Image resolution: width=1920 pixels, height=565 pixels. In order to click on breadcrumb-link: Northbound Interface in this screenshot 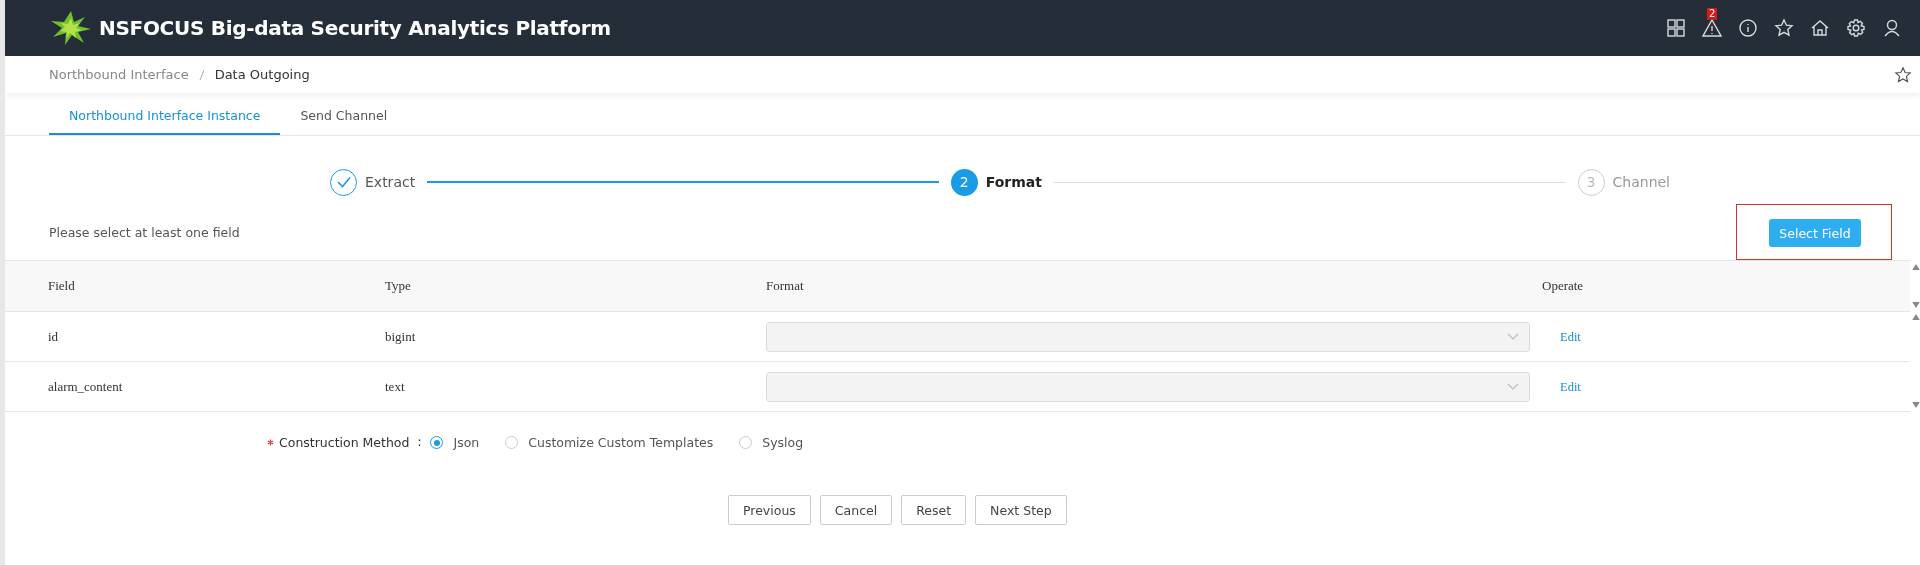, I will do `click(119, 74)`.